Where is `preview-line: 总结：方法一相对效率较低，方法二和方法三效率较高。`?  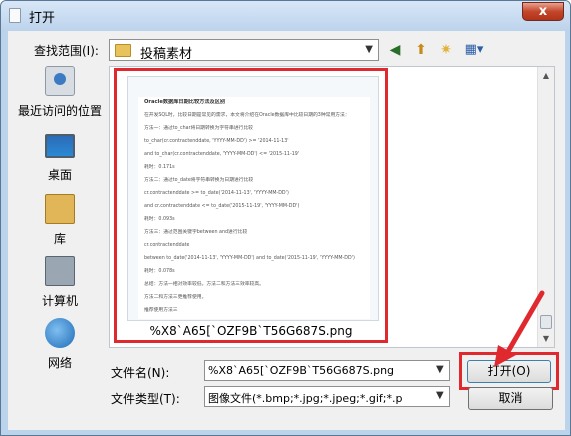
preview-line: 总结：方法一相对效率较低，方法二和方法三效率较高。 is located at coordinates (204, 284).